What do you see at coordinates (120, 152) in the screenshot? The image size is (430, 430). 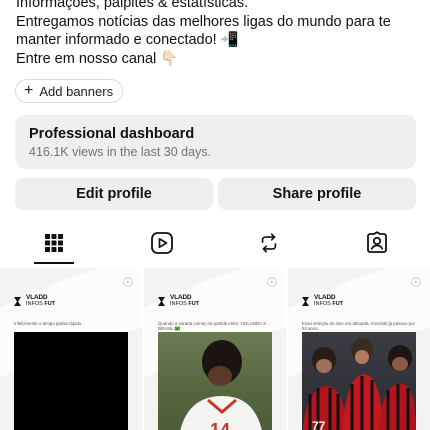 I see `dashboard-subtitle: 416.1K views in the last 30 days.` at bounding box center [120, 152].